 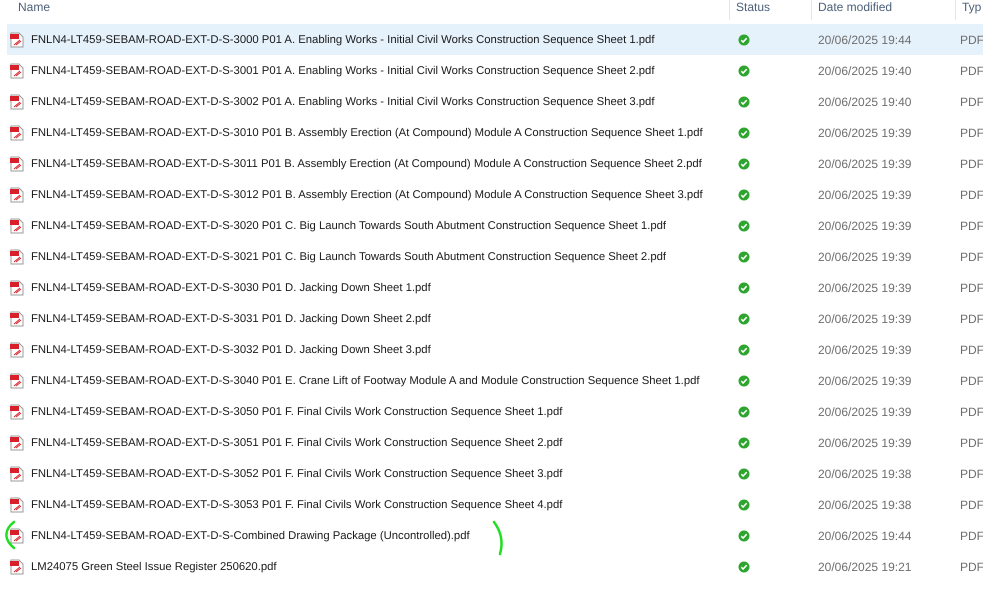 I want to click on file-name: FNLN4-LT459-SEBAM-ROAD-EXT-D-S-3002 P01 A. Enabling Works - Initial Civil Works Construction Sequence Sheet 3.pdf, so click(x=342, y=102).